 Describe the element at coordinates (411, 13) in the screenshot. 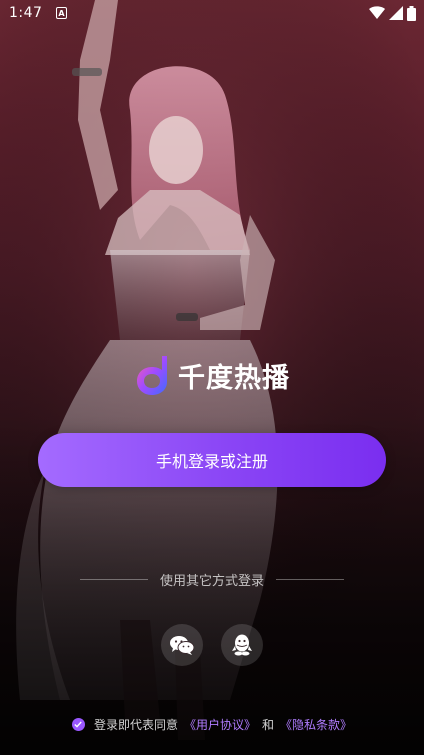

I see `battery-icon` at that location.